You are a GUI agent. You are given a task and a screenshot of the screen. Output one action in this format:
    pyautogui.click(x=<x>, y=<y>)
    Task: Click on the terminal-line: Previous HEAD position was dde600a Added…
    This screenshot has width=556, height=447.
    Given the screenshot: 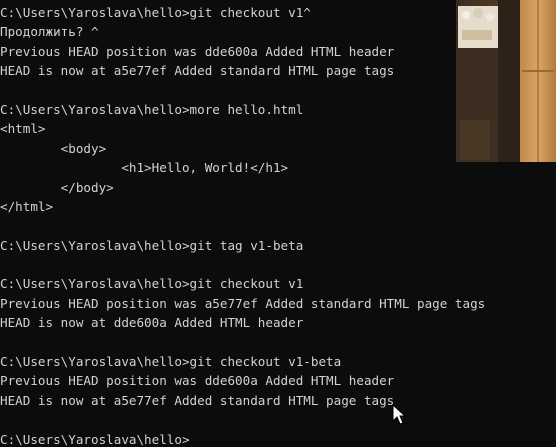 What is the action you would take?
    pyautogui.click(x=197, y=381)
    